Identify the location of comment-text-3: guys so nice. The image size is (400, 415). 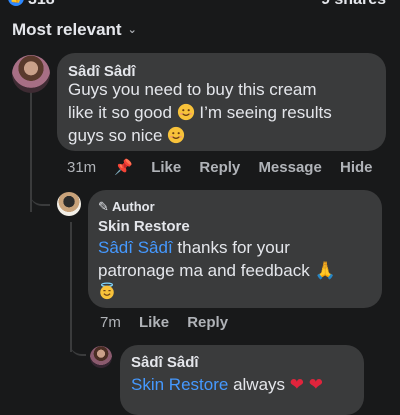
(115, 135).